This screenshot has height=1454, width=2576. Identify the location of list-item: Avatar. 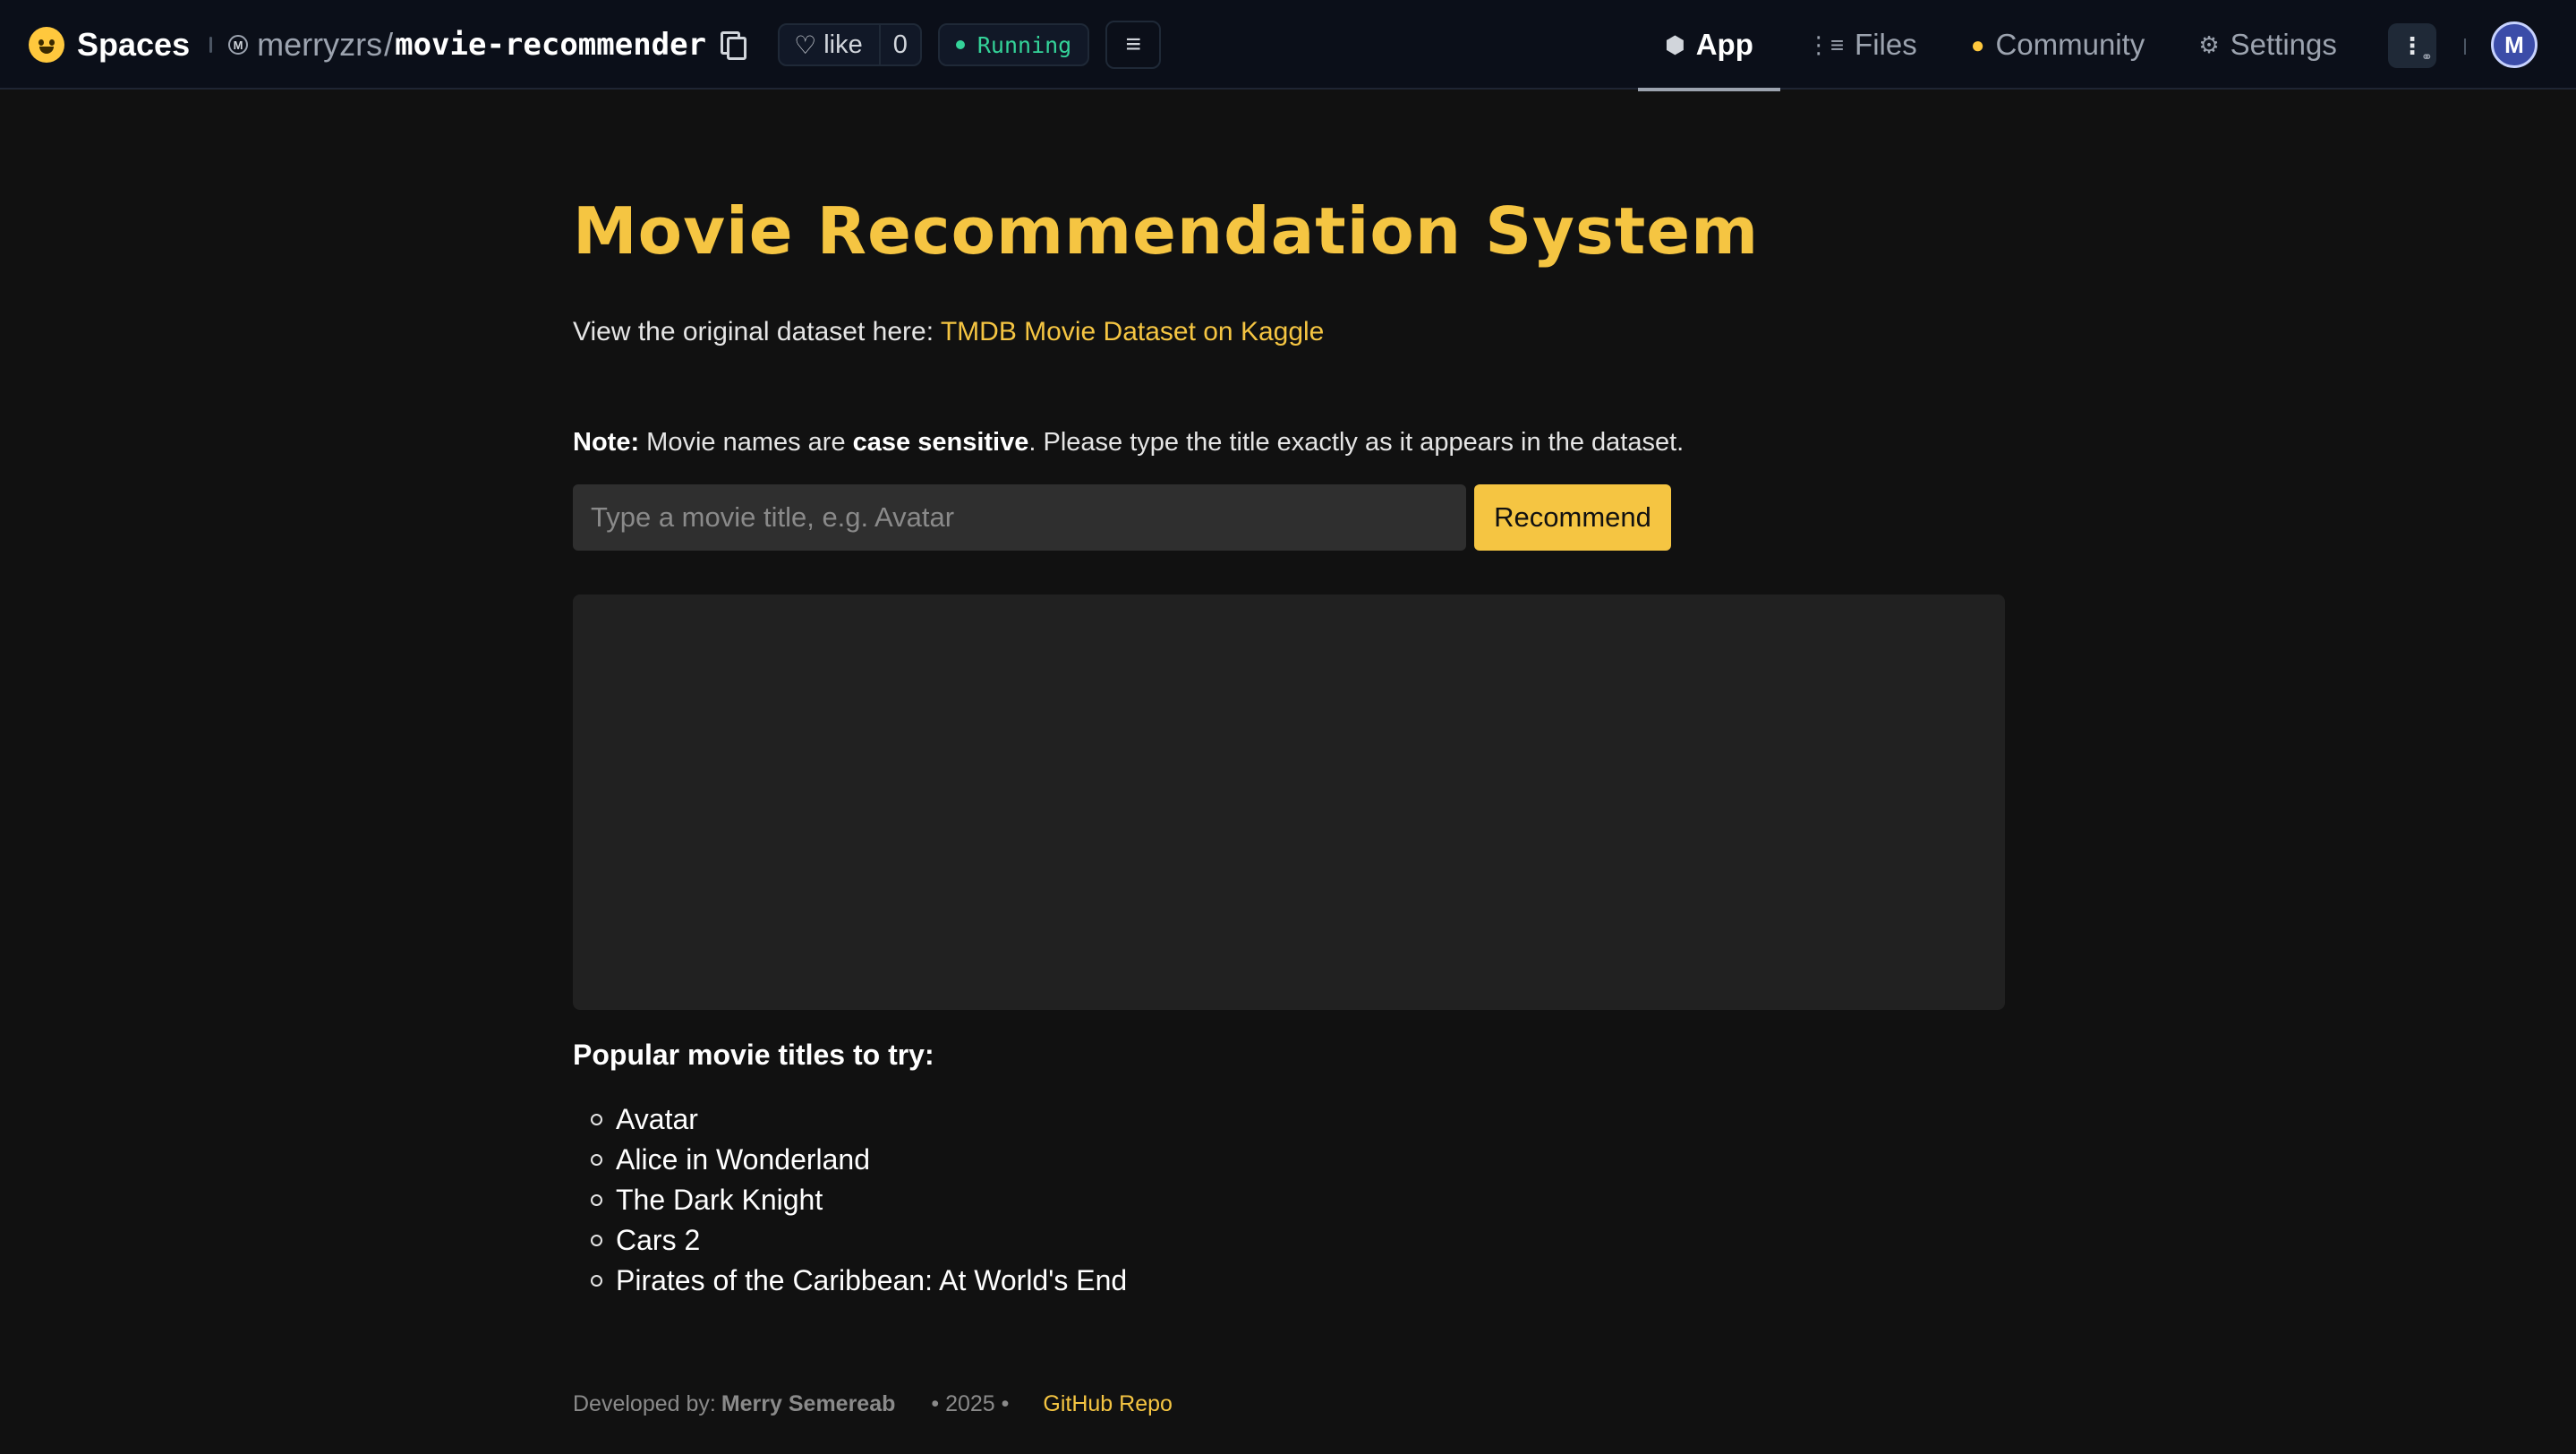
(859, 1119).